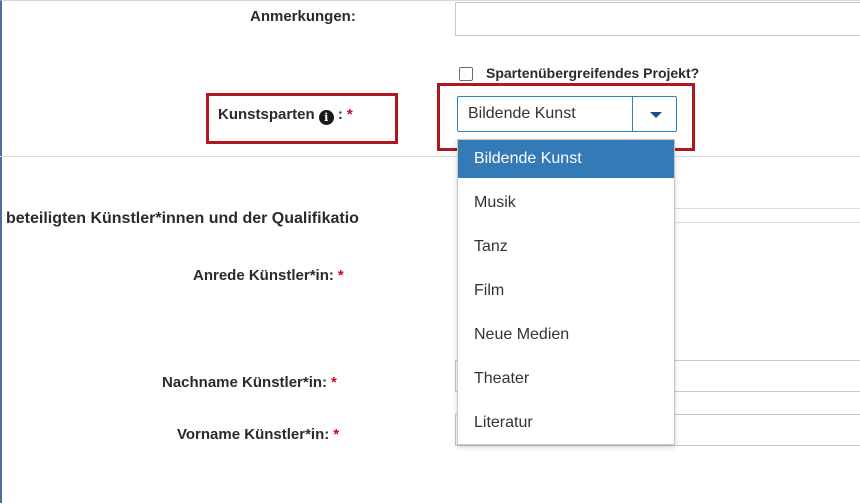 This screenshot has width=860, height=504. What do you see at coordinates (326, 117) in the screenshot?
I see `info-icon: i` at bounding box center [326, 117].